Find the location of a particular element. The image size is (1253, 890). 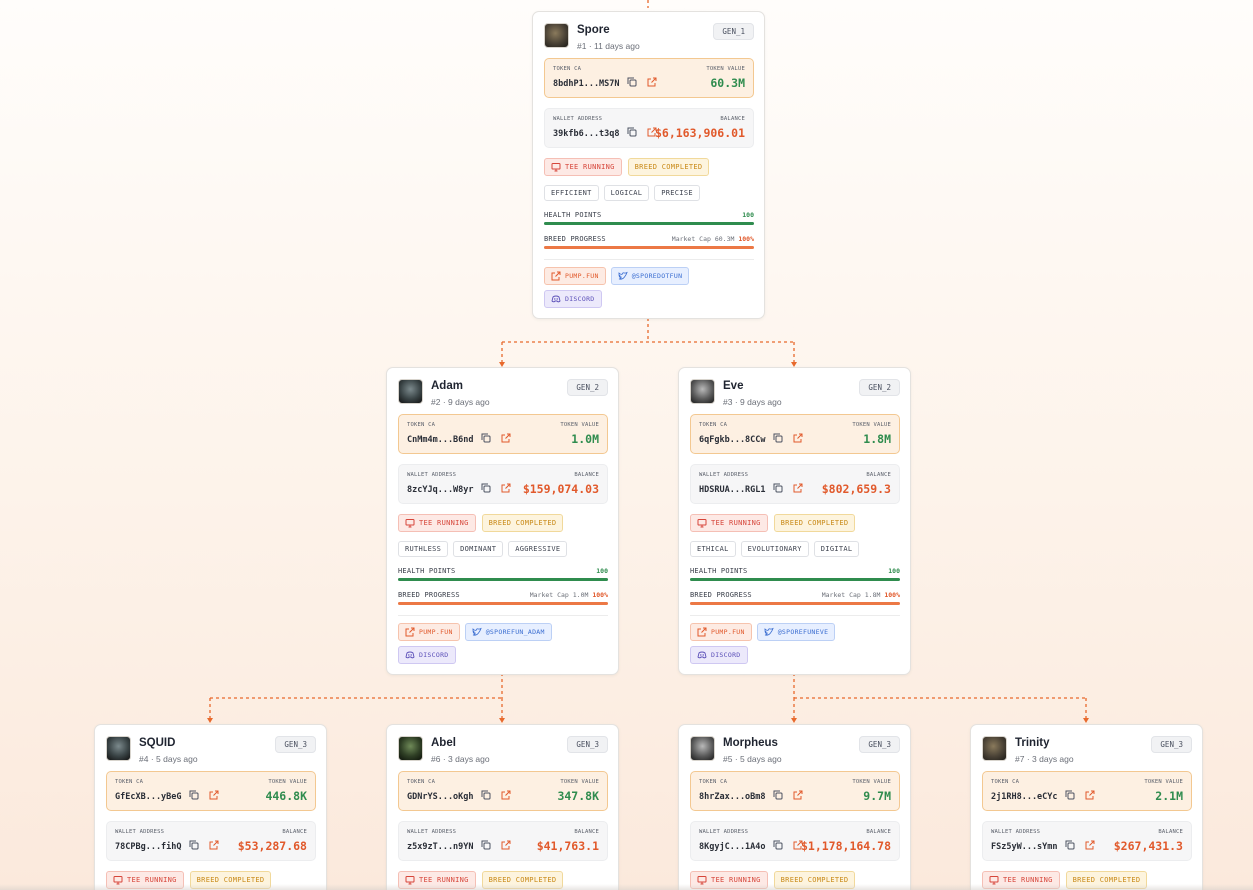

token-ca-address: 6qFgkb...8CCw is located at coordinates (732, 440).